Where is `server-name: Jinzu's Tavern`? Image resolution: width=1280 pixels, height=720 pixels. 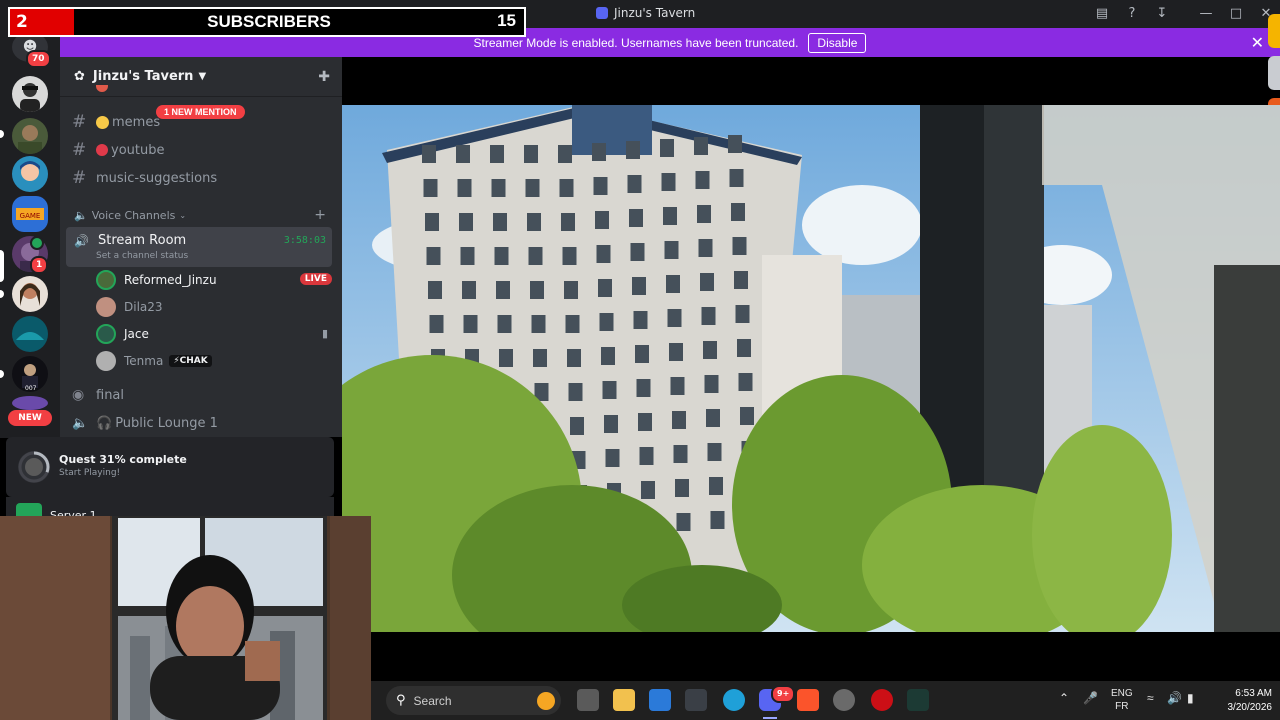 server-name: Jinzu's Tavern is located at coordinates (143, 76).